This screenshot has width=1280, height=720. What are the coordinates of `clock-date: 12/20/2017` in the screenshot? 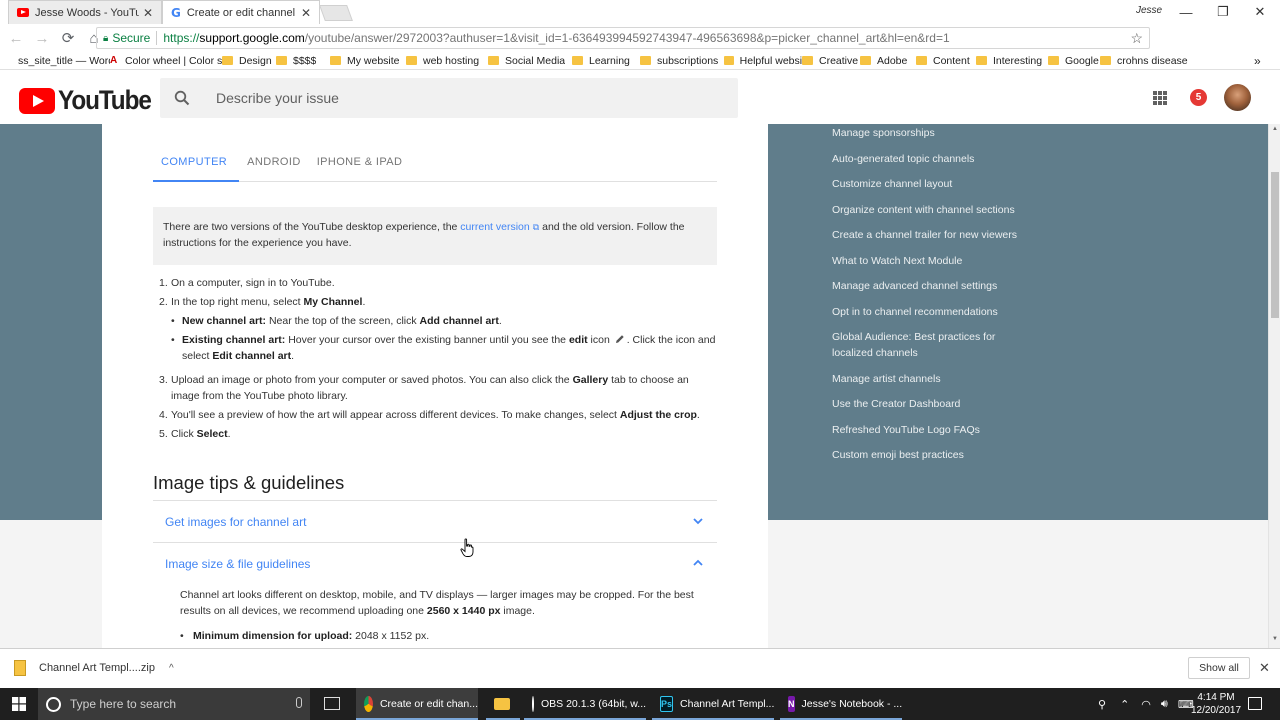 It's located at (1216, 710).